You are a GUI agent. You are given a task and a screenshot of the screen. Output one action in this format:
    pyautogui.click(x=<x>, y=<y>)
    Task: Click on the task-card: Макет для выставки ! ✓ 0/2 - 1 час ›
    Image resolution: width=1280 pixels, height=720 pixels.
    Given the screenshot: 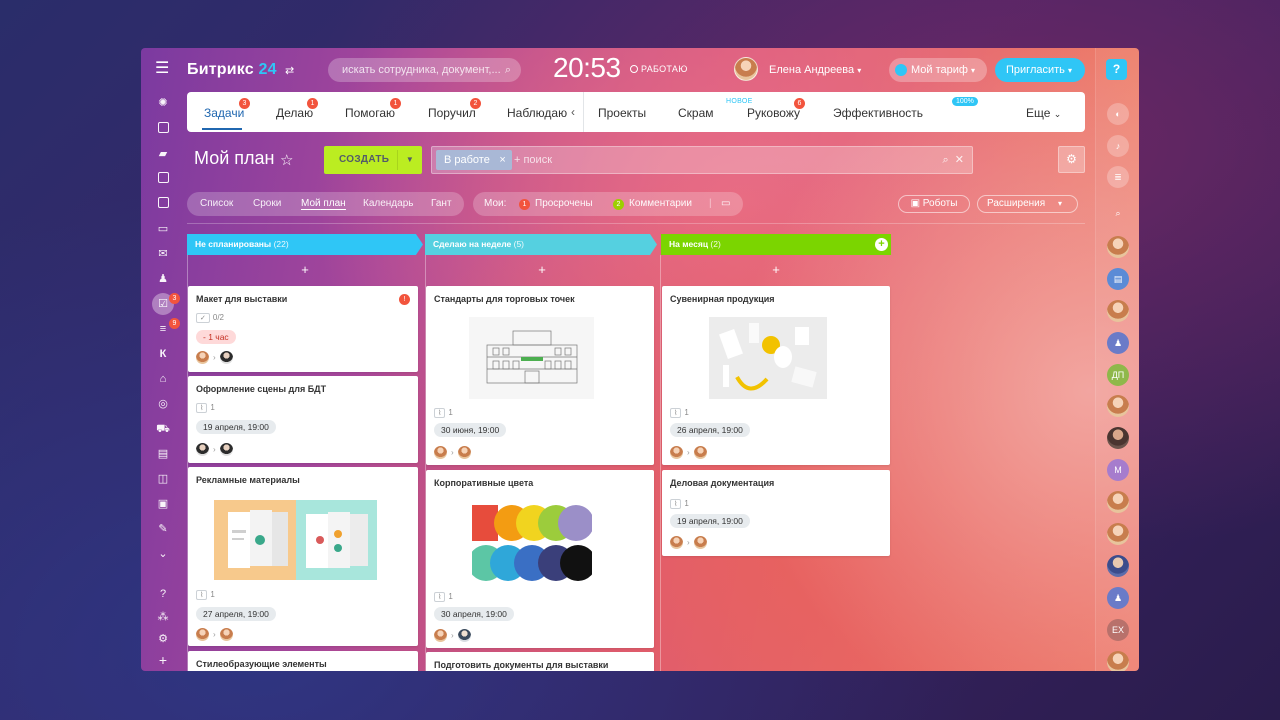 What is the action you would take?
    pyautogui.click(x=303, y=329)
    